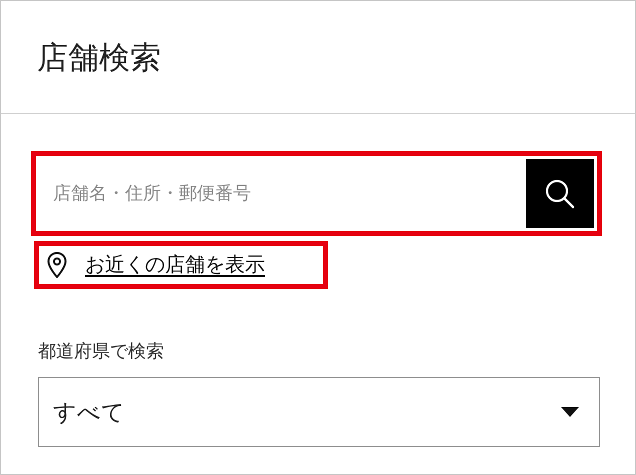 The width and height of the screenshot is (636, 475). What do you see at coordinates (570, 412) in the screenshot?
I see `dropdown-caret-icon` at bounding box center [570, 412].